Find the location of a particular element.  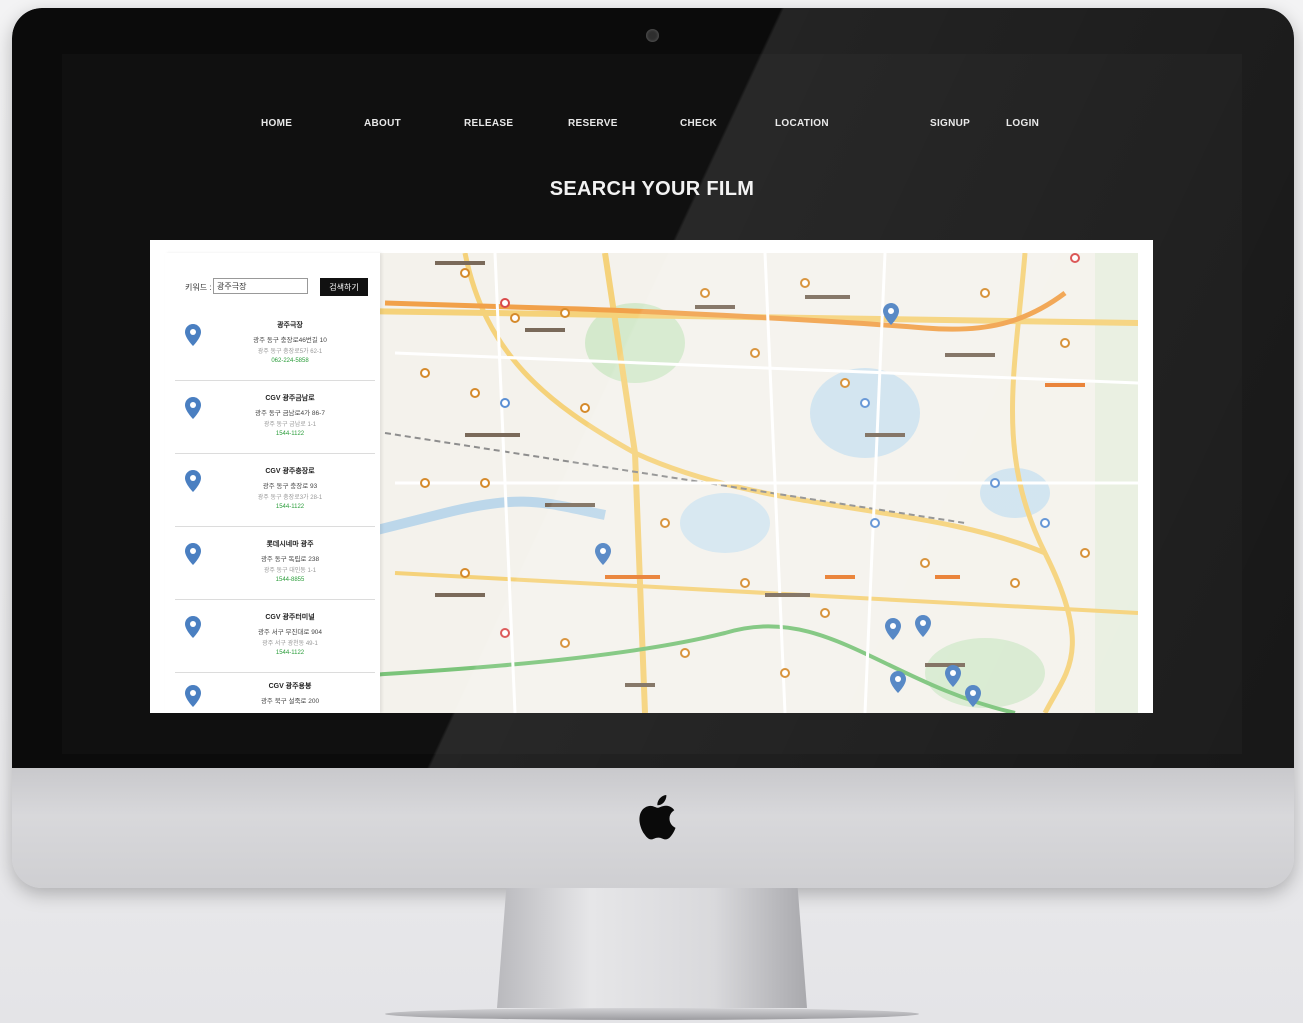

nav-location: LOCATION is located at coordinates (802, 123).